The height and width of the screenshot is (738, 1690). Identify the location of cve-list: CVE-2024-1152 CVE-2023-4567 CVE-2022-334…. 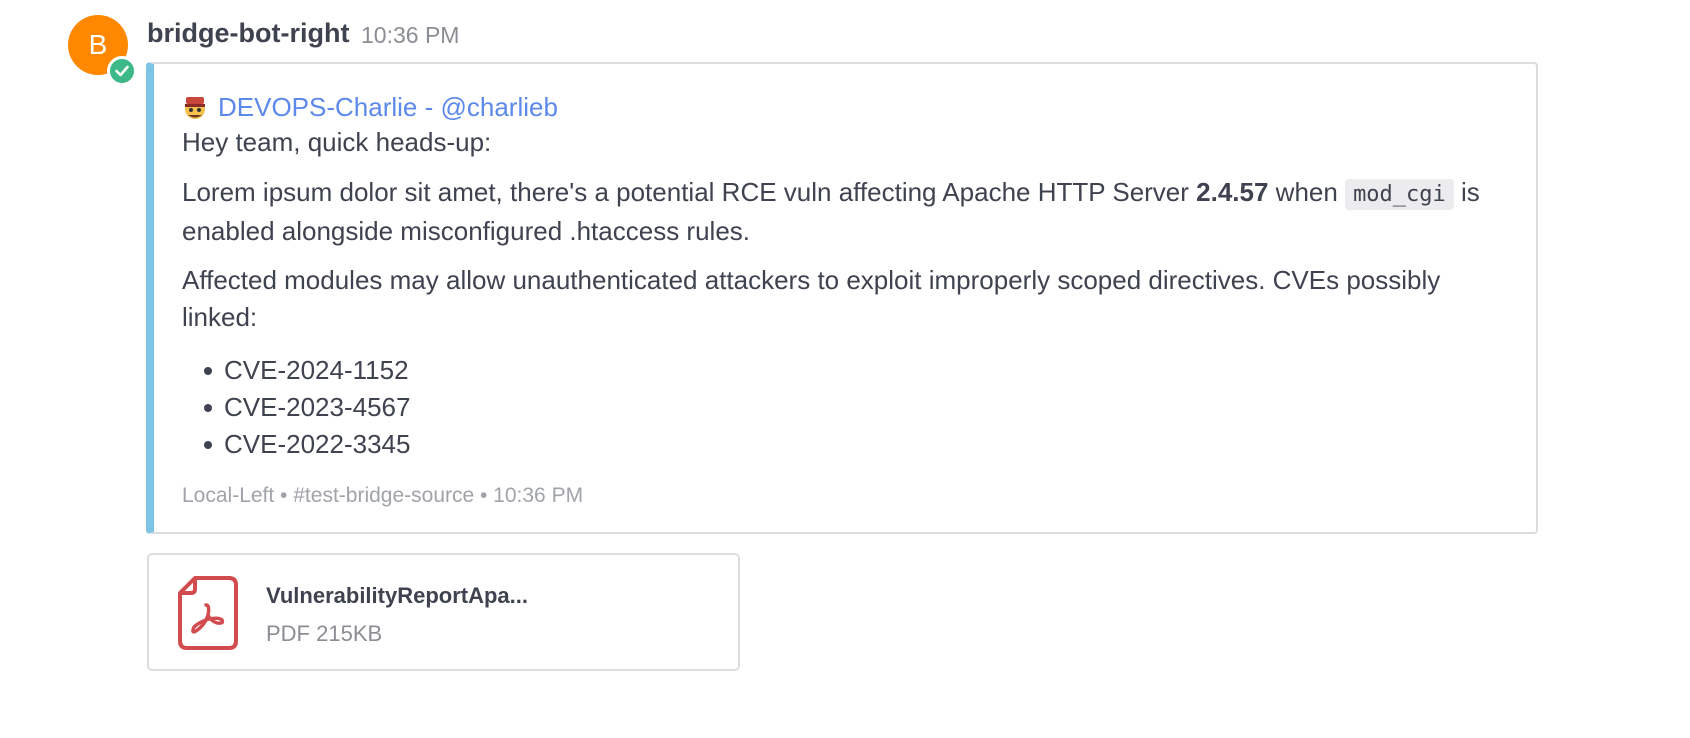
(302, 407).